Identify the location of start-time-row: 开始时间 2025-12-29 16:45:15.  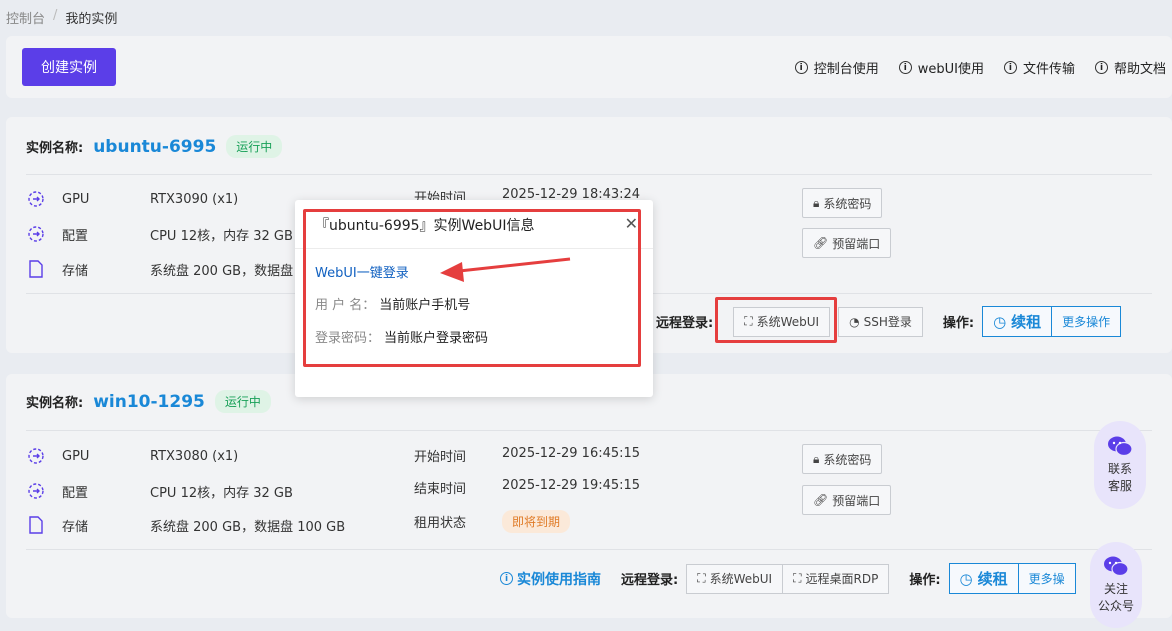
(527, 455).